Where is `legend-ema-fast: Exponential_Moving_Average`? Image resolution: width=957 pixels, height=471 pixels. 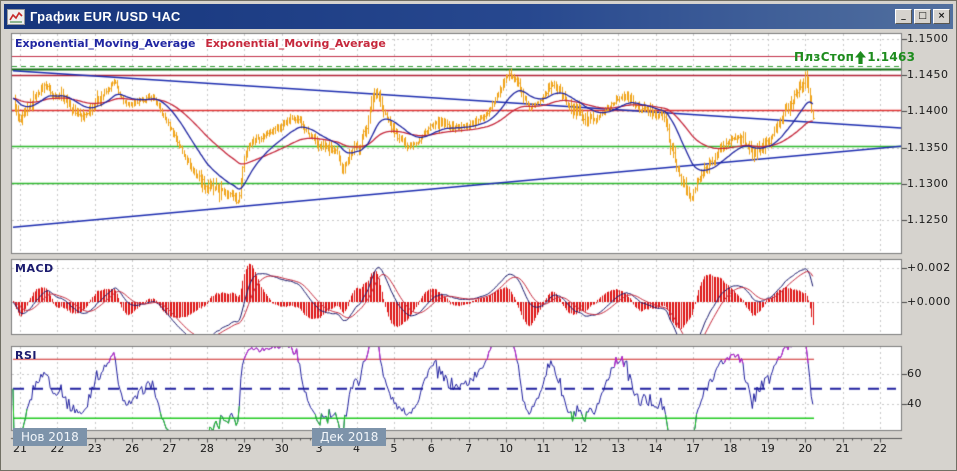 legend-ema-fast: Exponential_Moving_Average is located at coordinates (105, 43).